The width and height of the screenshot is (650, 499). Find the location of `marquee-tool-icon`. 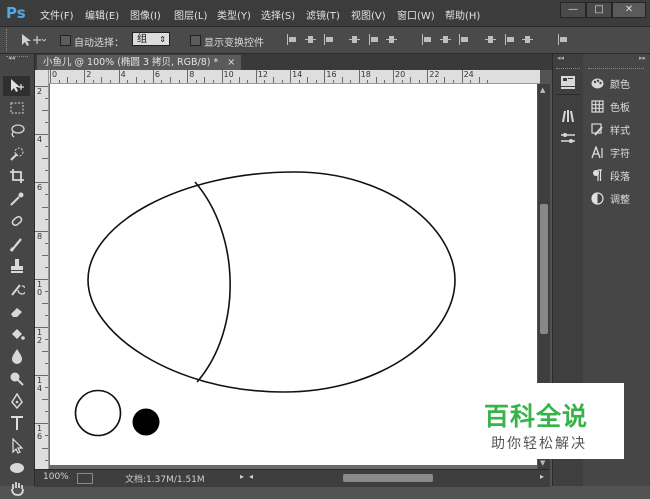

marquee-tool-icon is located at coordinates (17, 108).